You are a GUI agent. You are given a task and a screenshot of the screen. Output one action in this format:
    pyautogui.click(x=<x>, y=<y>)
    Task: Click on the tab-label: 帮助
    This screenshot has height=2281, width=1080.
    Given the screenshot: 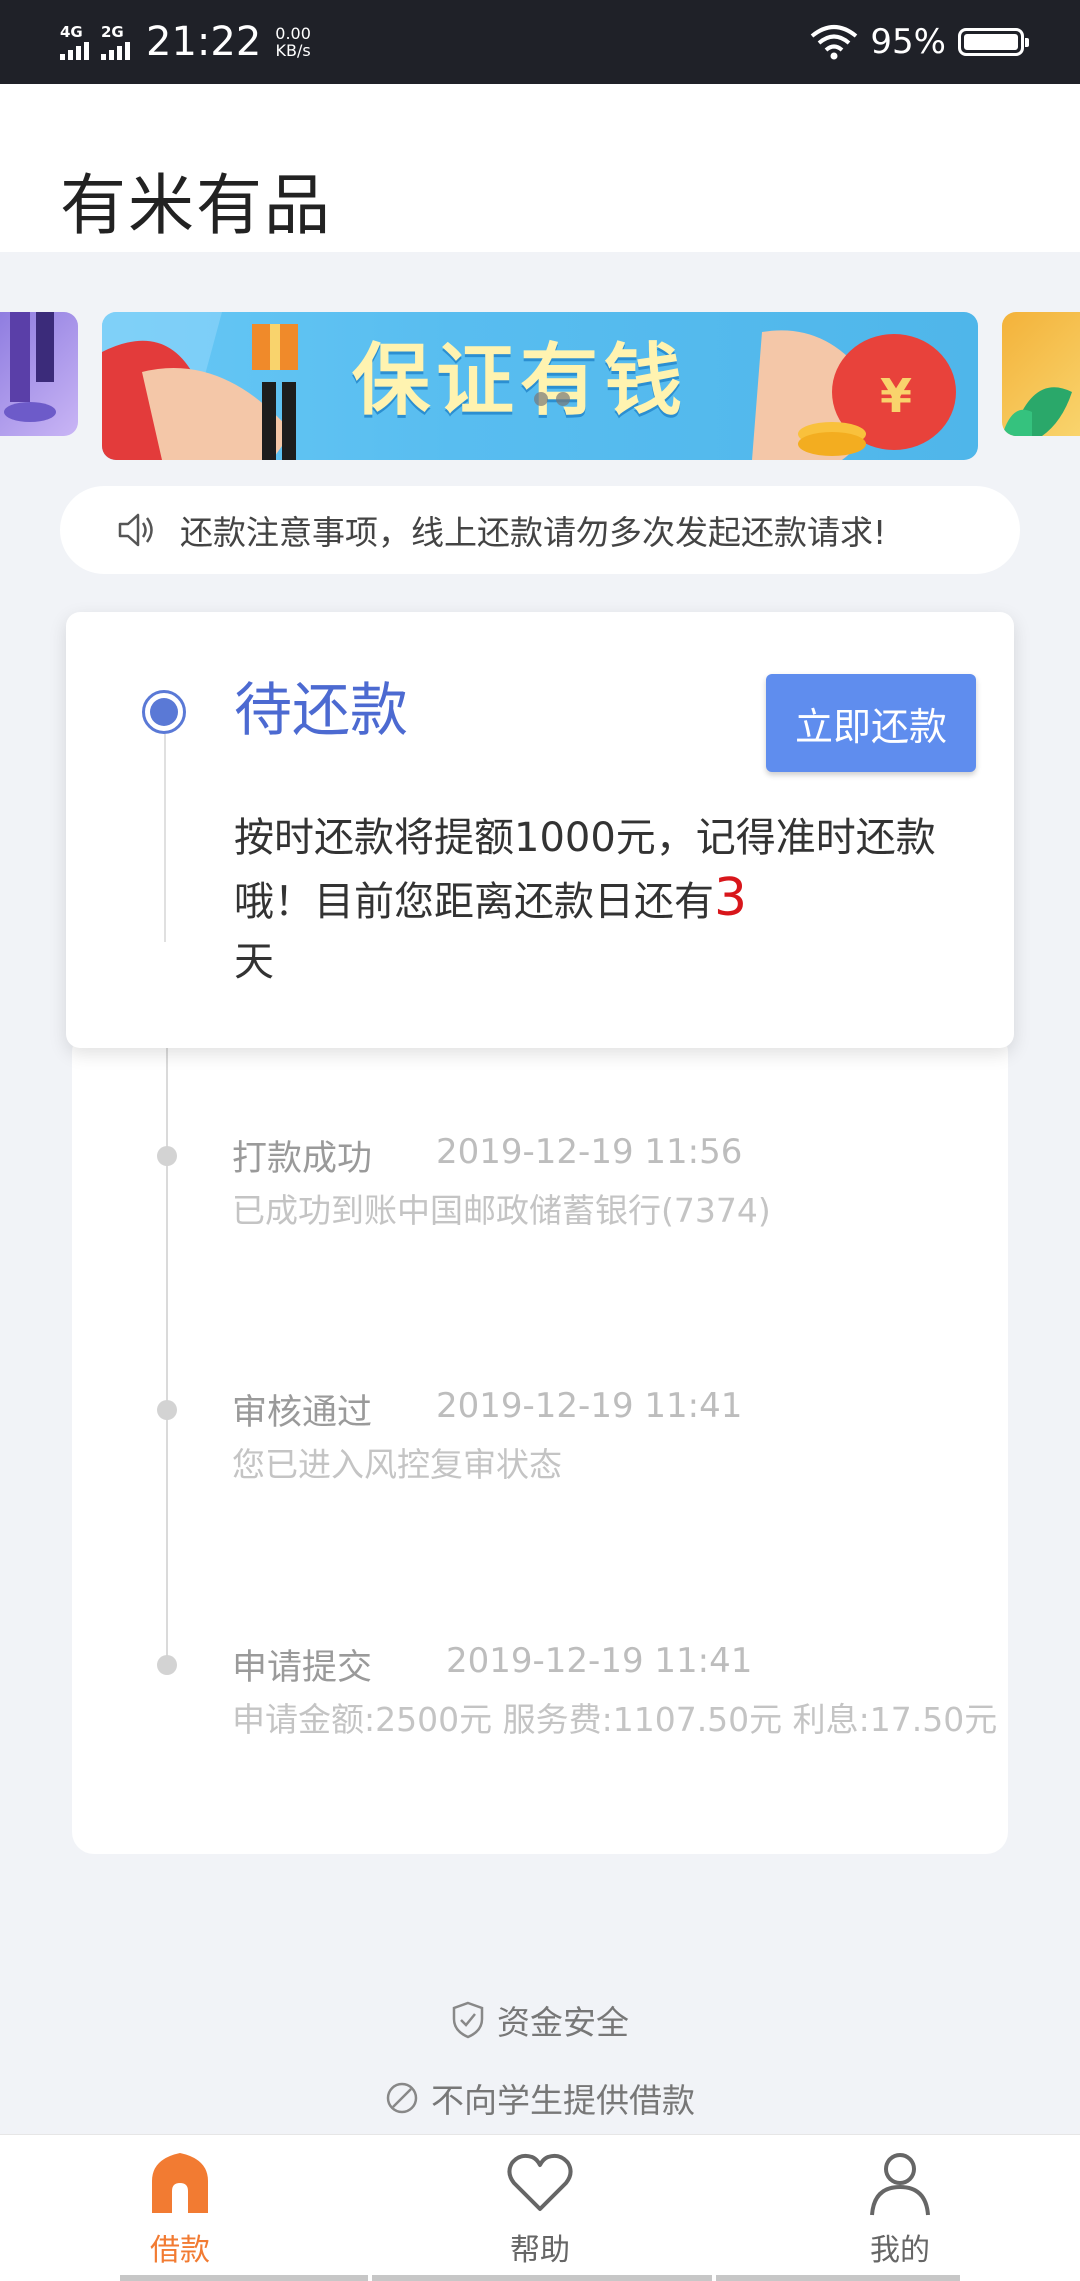 What is the action you would take?
    pyautogui.click(x=540, y=2250)
    